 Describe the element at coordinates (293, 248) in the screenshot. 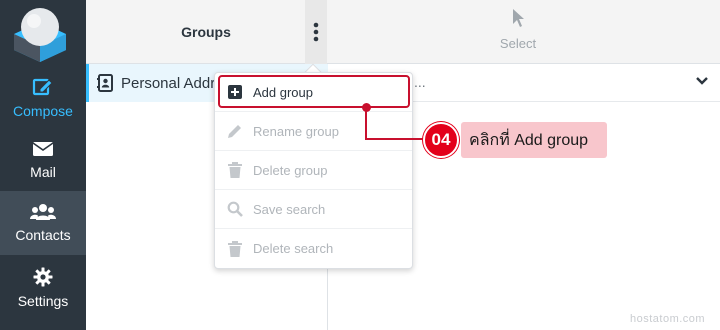

I see `menu-item-label: Delete search` at that location.